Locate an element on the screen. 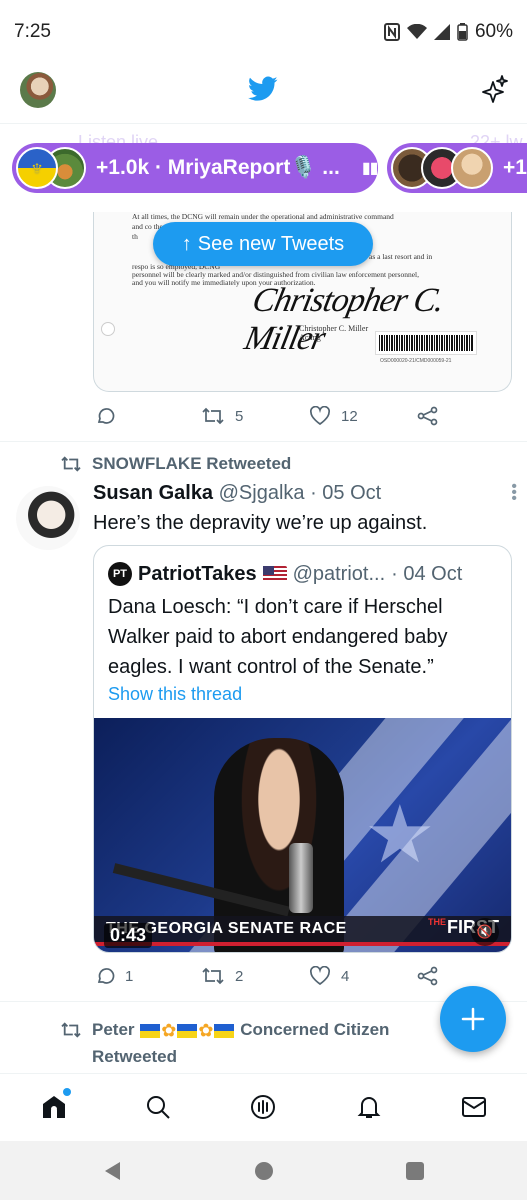 The width and height of the screenshot is (527, 1200). bottom-tab-bar is located at coordinates (263, 1107).